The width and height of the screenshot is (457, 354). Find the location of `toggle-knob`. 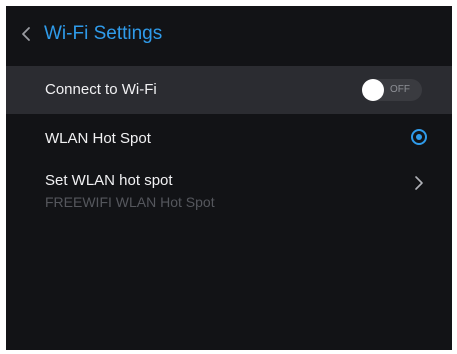

toggle-knob is located at coordinates (373, 90).